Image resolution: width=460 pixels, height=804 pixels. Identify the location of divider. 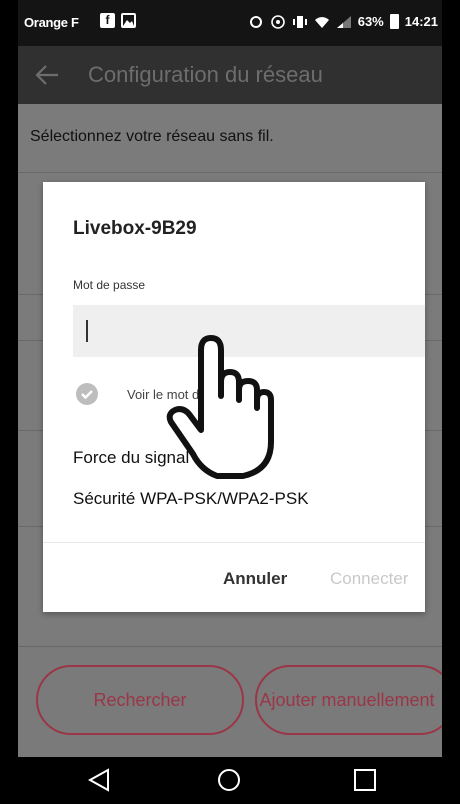
(230, 172).